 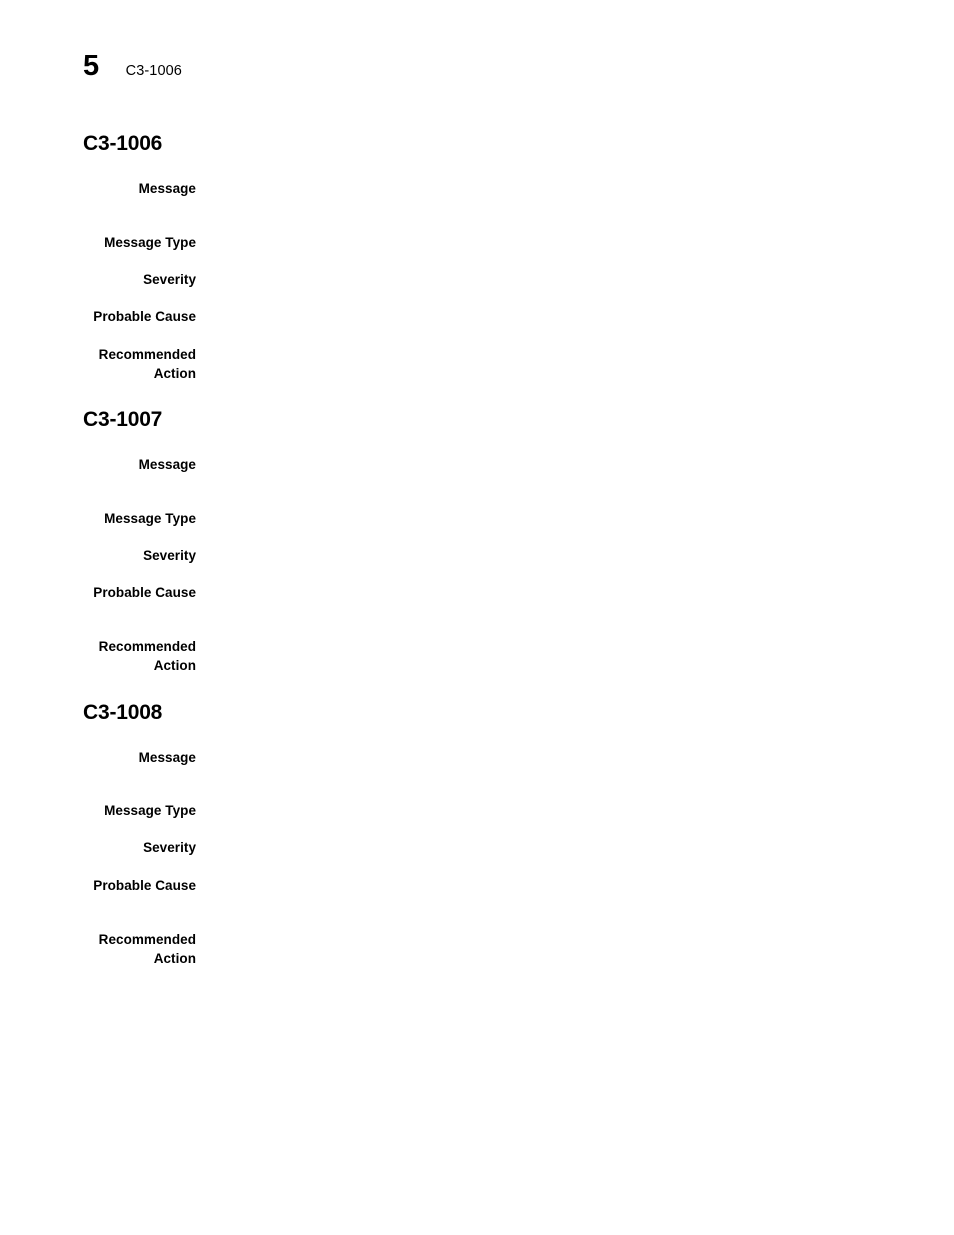 I want to click on header-reference: C3-1006, so click(x=153, y=71).